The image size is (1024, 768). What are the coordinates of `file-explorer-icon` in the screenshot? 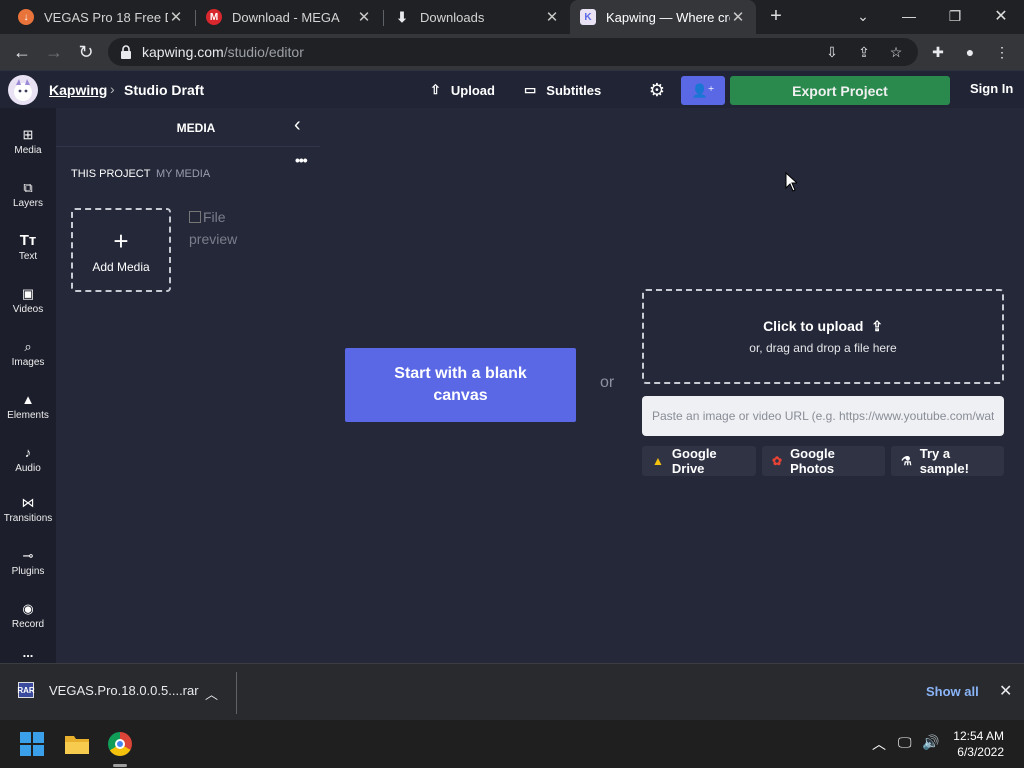 It's located at (77, 744).